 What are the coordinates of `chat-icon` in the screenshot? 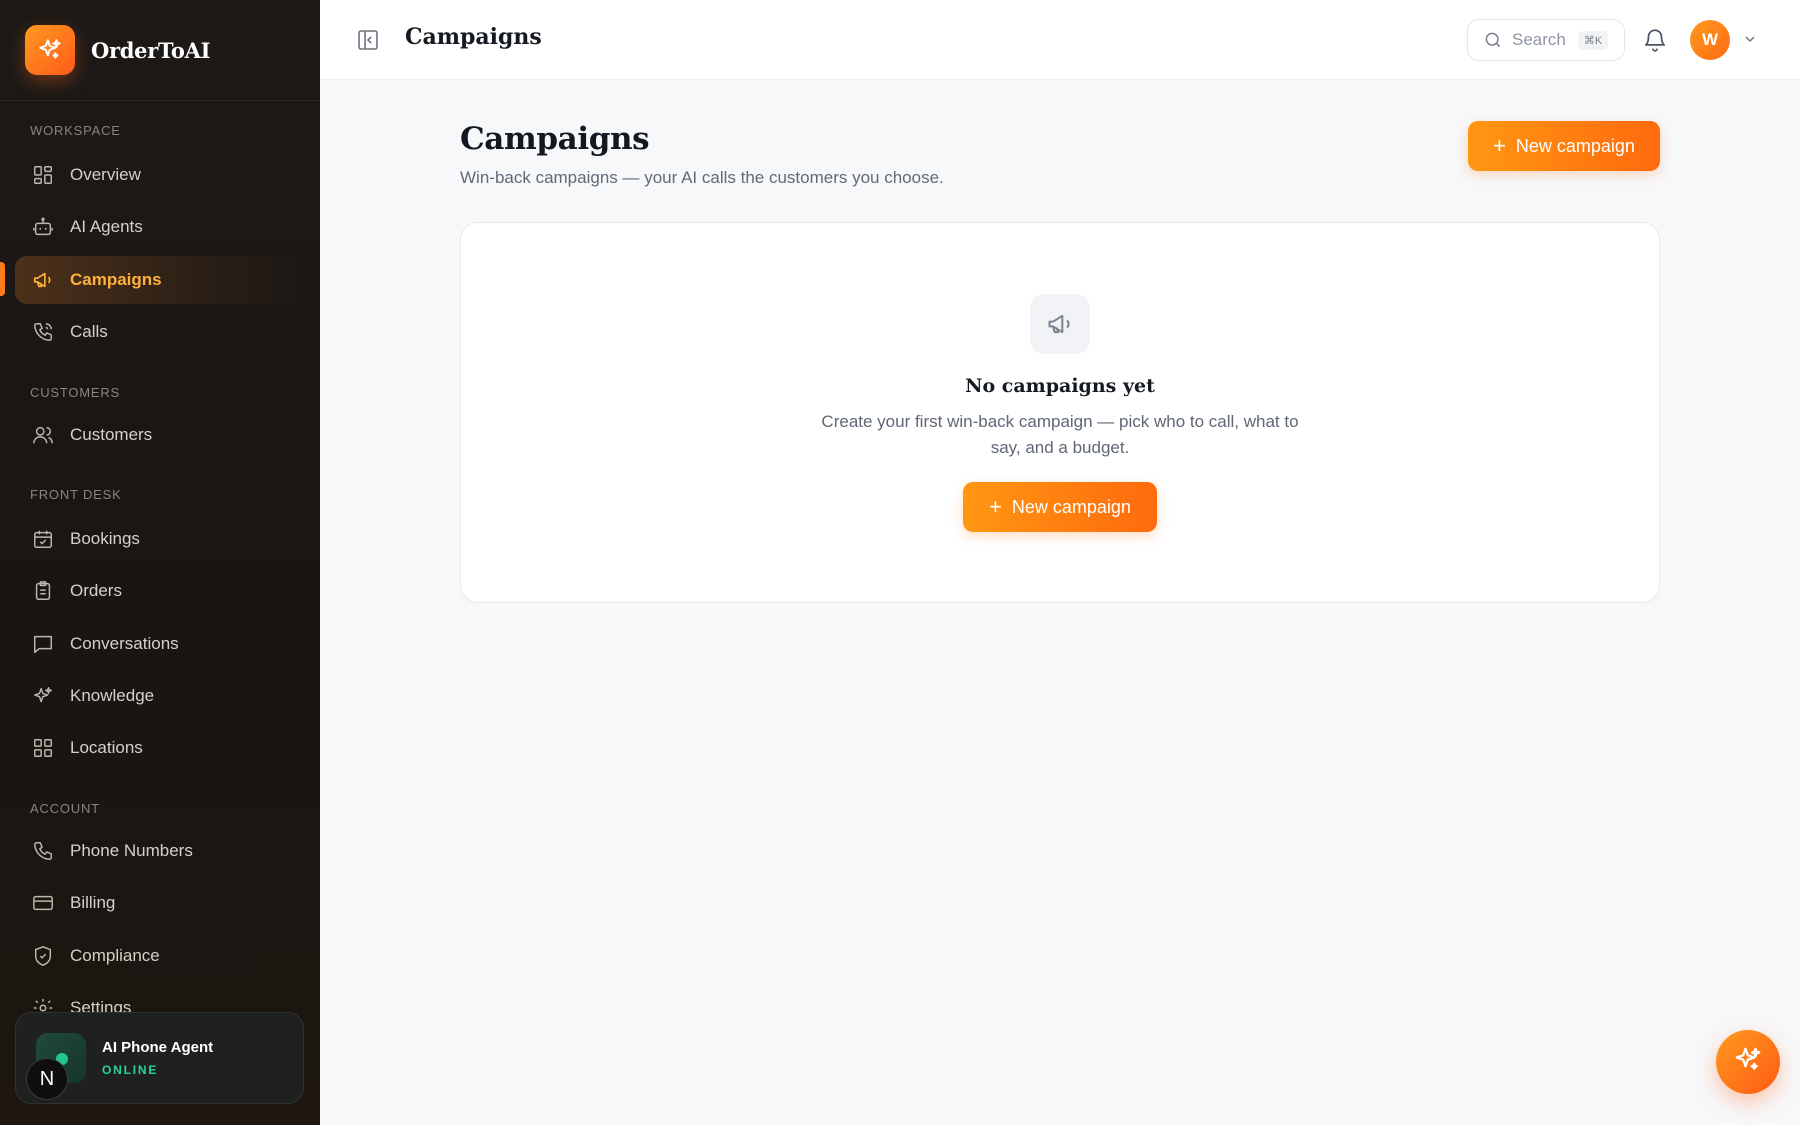 It's located at (43, 644).